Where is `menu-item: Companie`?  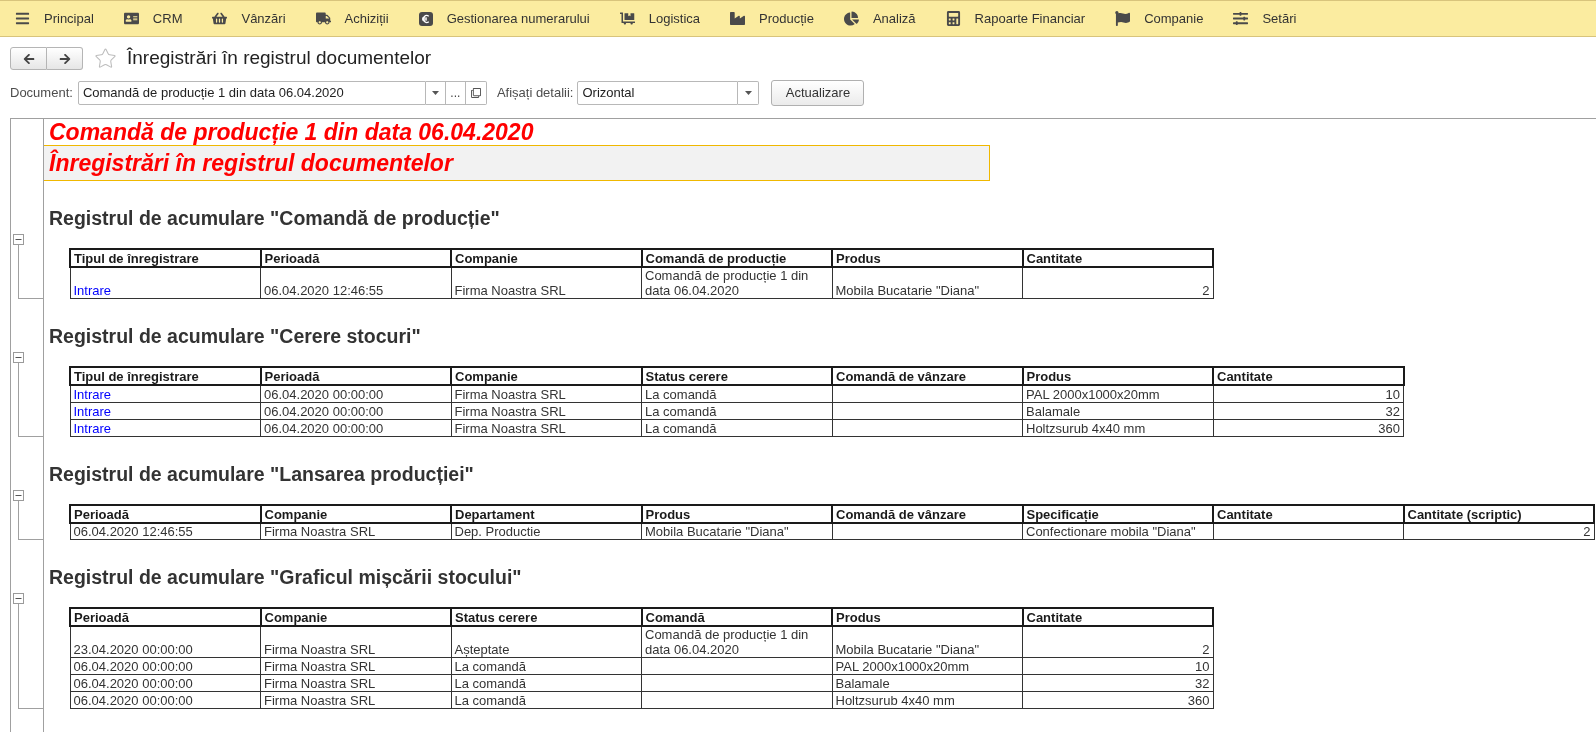 menu-item: Companie is located at coordinates (1159, 18).